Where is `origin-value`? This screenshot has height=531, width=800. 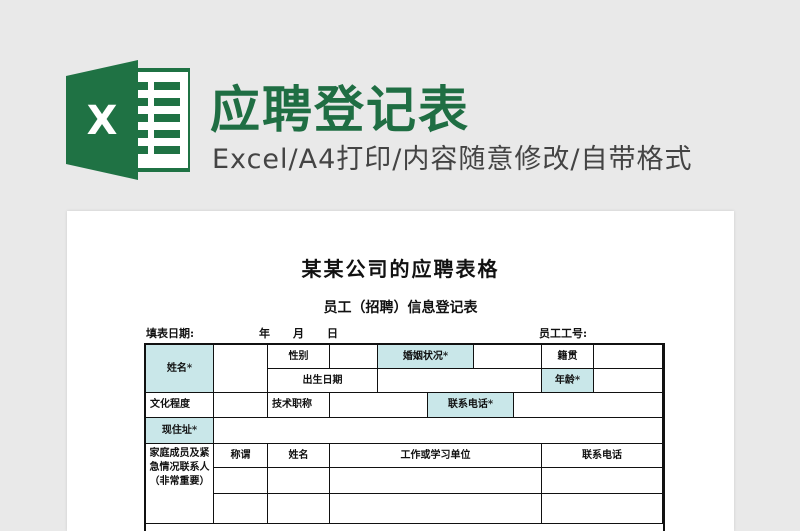 origin-value is located at coordinates (628, 357).